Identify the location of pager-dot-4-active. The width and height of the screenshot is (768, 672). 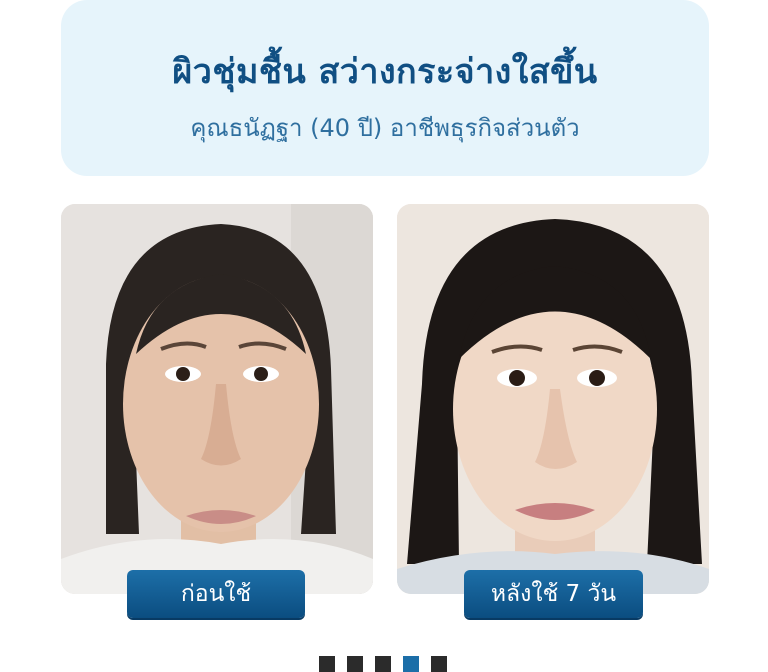
(411, 664).